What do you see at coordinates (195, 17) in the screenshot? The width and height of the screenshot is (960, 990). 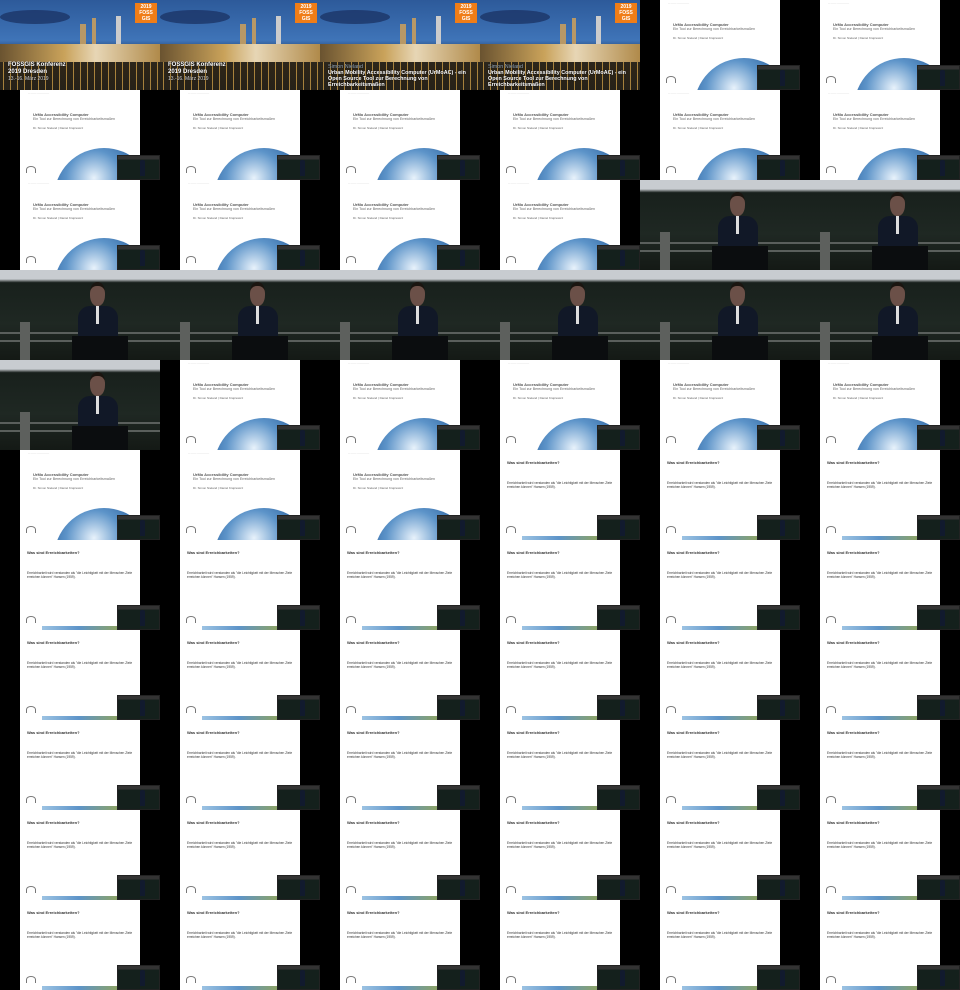 I see `cloud` at bounding box center [195, 17].